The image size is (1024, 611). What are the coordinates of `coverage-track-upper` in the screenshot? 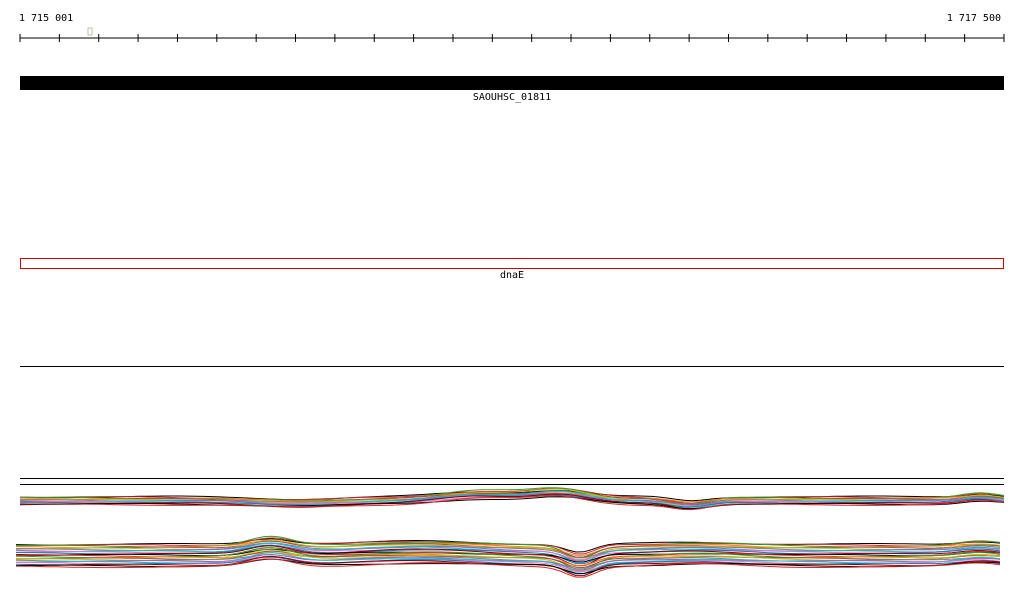 It's located at (512, 499).